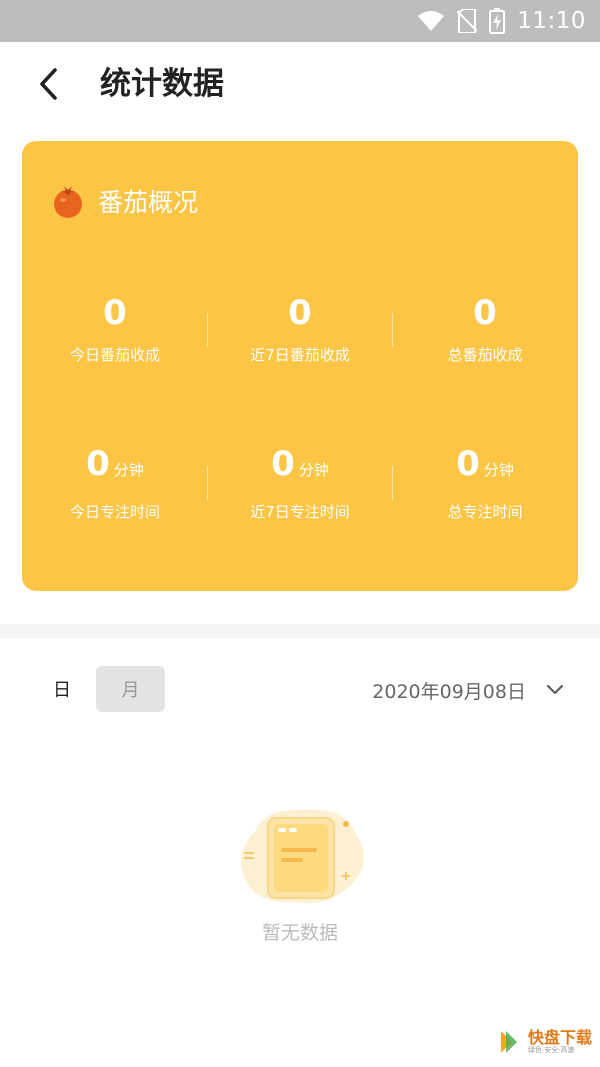  What do you see at coordinates (300, 84) in the screenshot?
I see `app-header: 统计数据` at bounding box center [300, 84].